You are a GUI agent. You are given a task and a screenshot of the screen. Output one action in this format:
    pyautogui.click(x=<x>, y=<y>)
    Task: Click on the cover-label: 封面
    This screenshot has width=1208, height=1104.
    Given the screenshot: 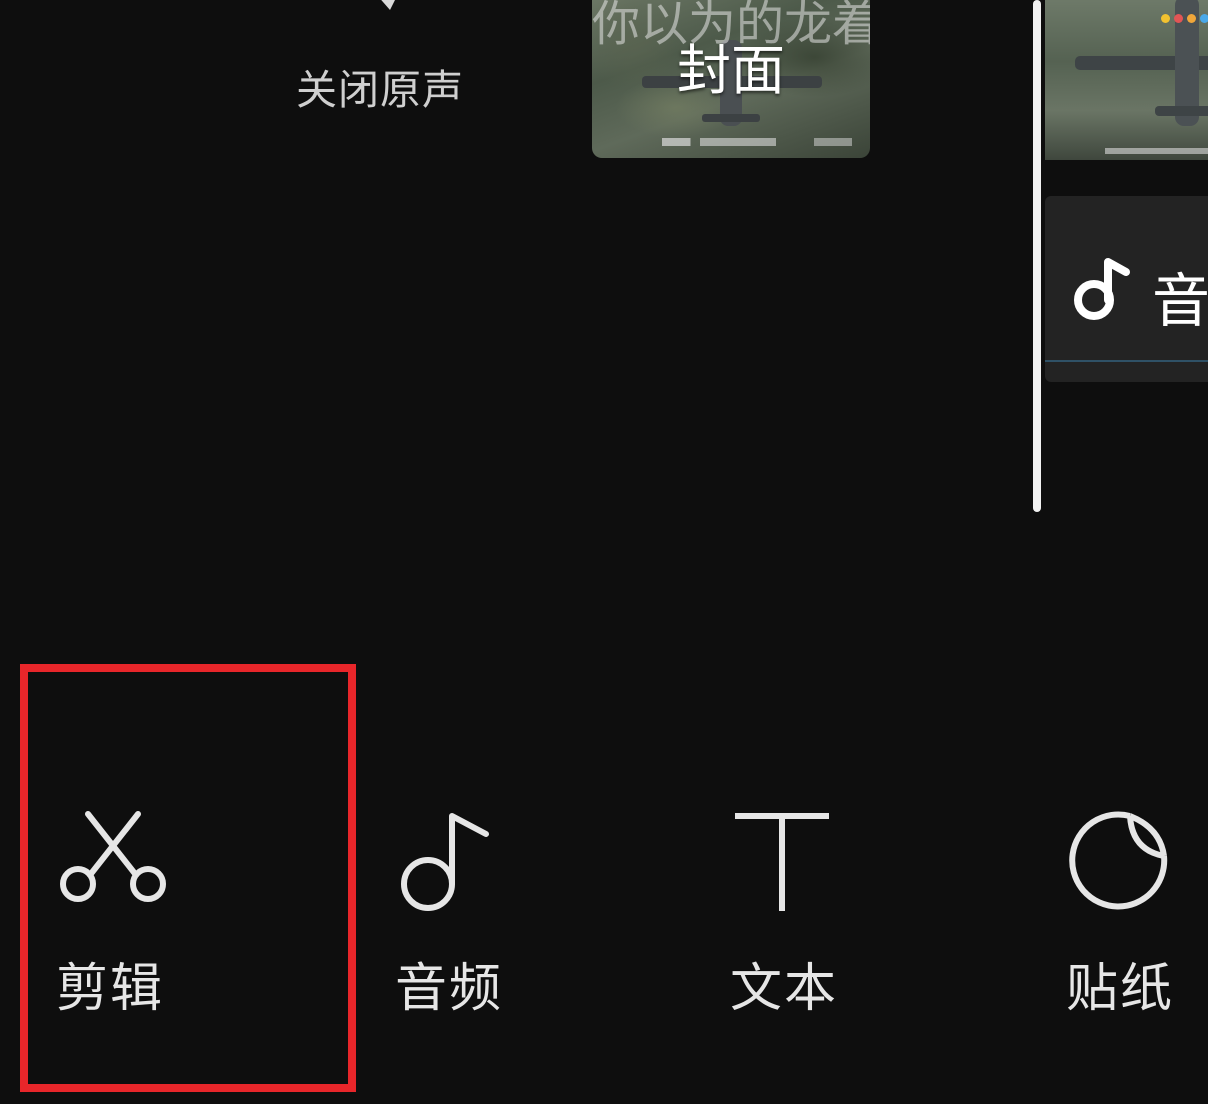 What is the action you would take?
    pyautogui.click(x=731, y=70)
    